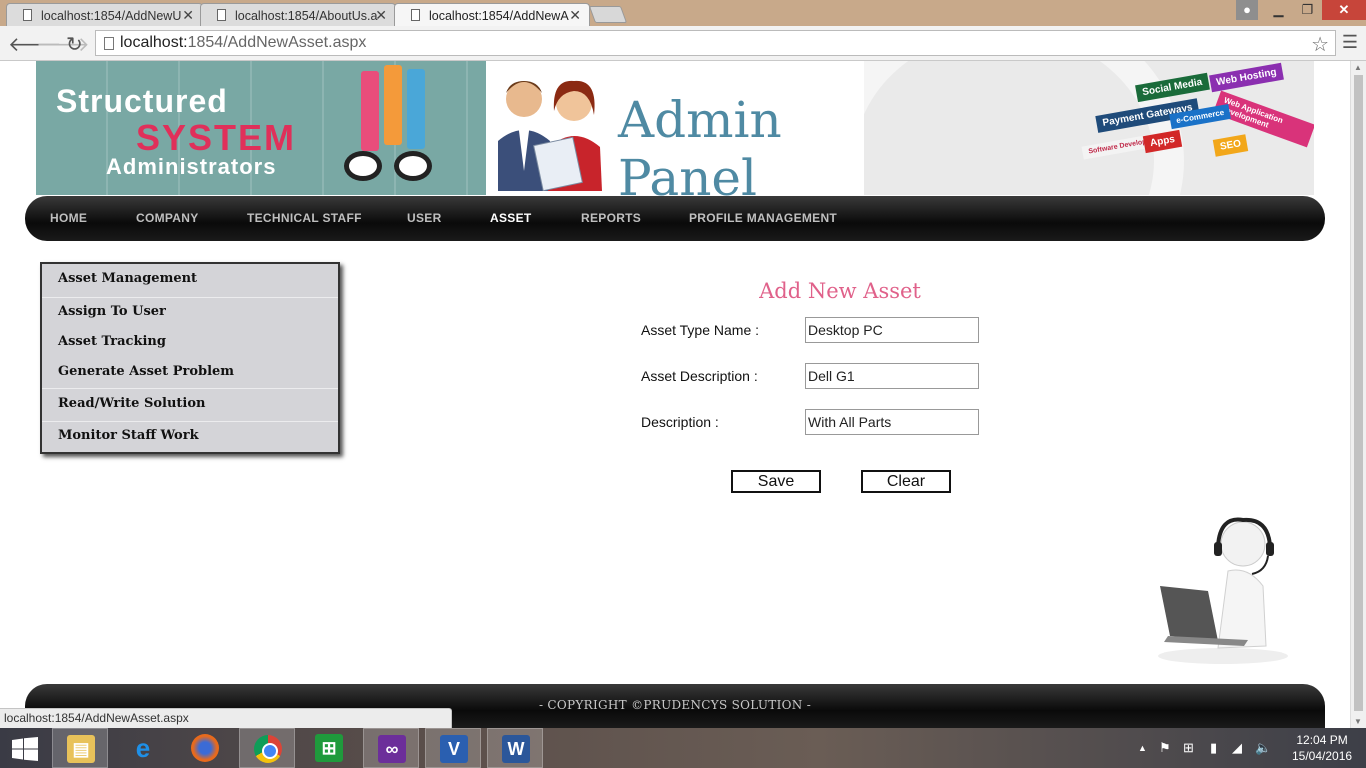  I want to click on nav-technical-staff: TECHNICAL STAFF, so click(304, 218).